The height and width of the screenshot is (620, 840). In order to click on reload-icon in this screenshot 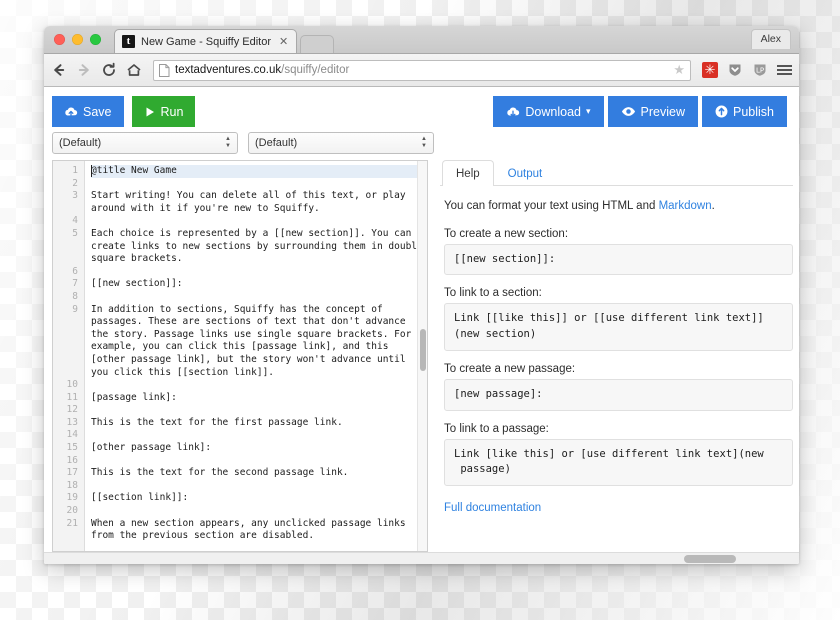, I will do `click(109, 70)`.